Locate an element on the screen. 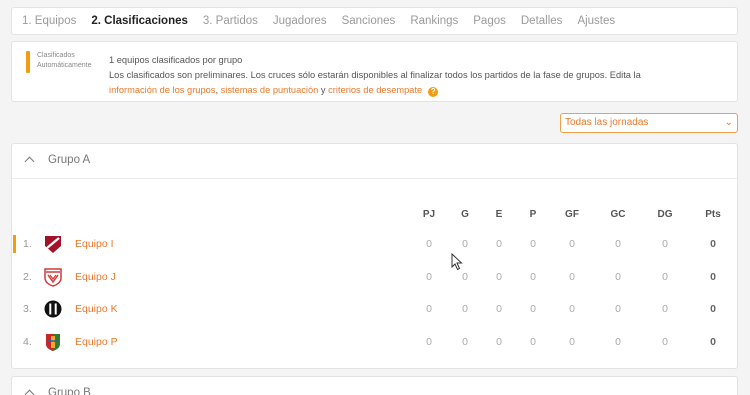  col-header-p: P is located at coordinates (533, 214).